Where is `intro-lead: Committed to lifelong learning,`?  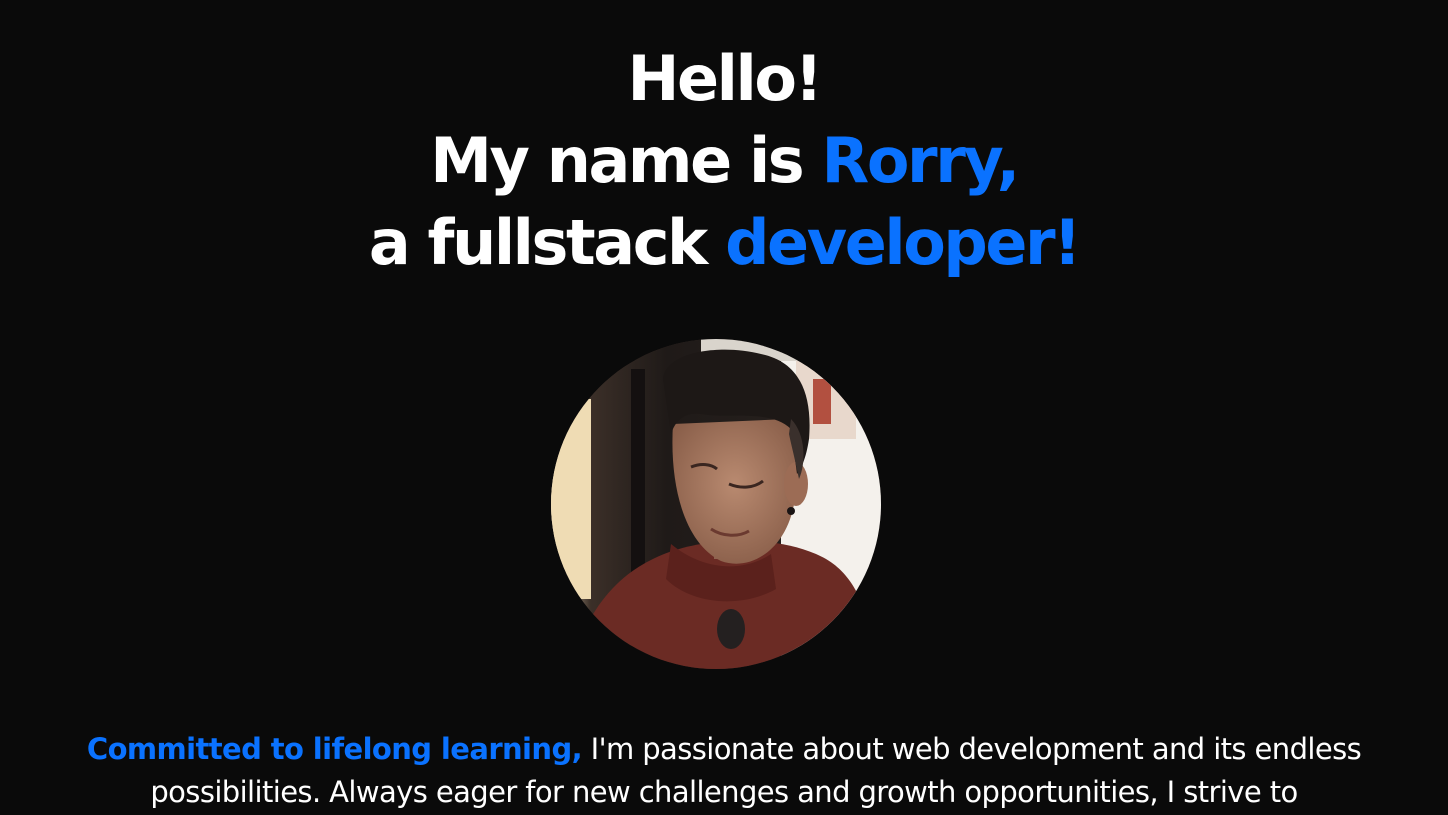
intro-lead: Committed to lifelong learning, is located at coordinates (334, 749).